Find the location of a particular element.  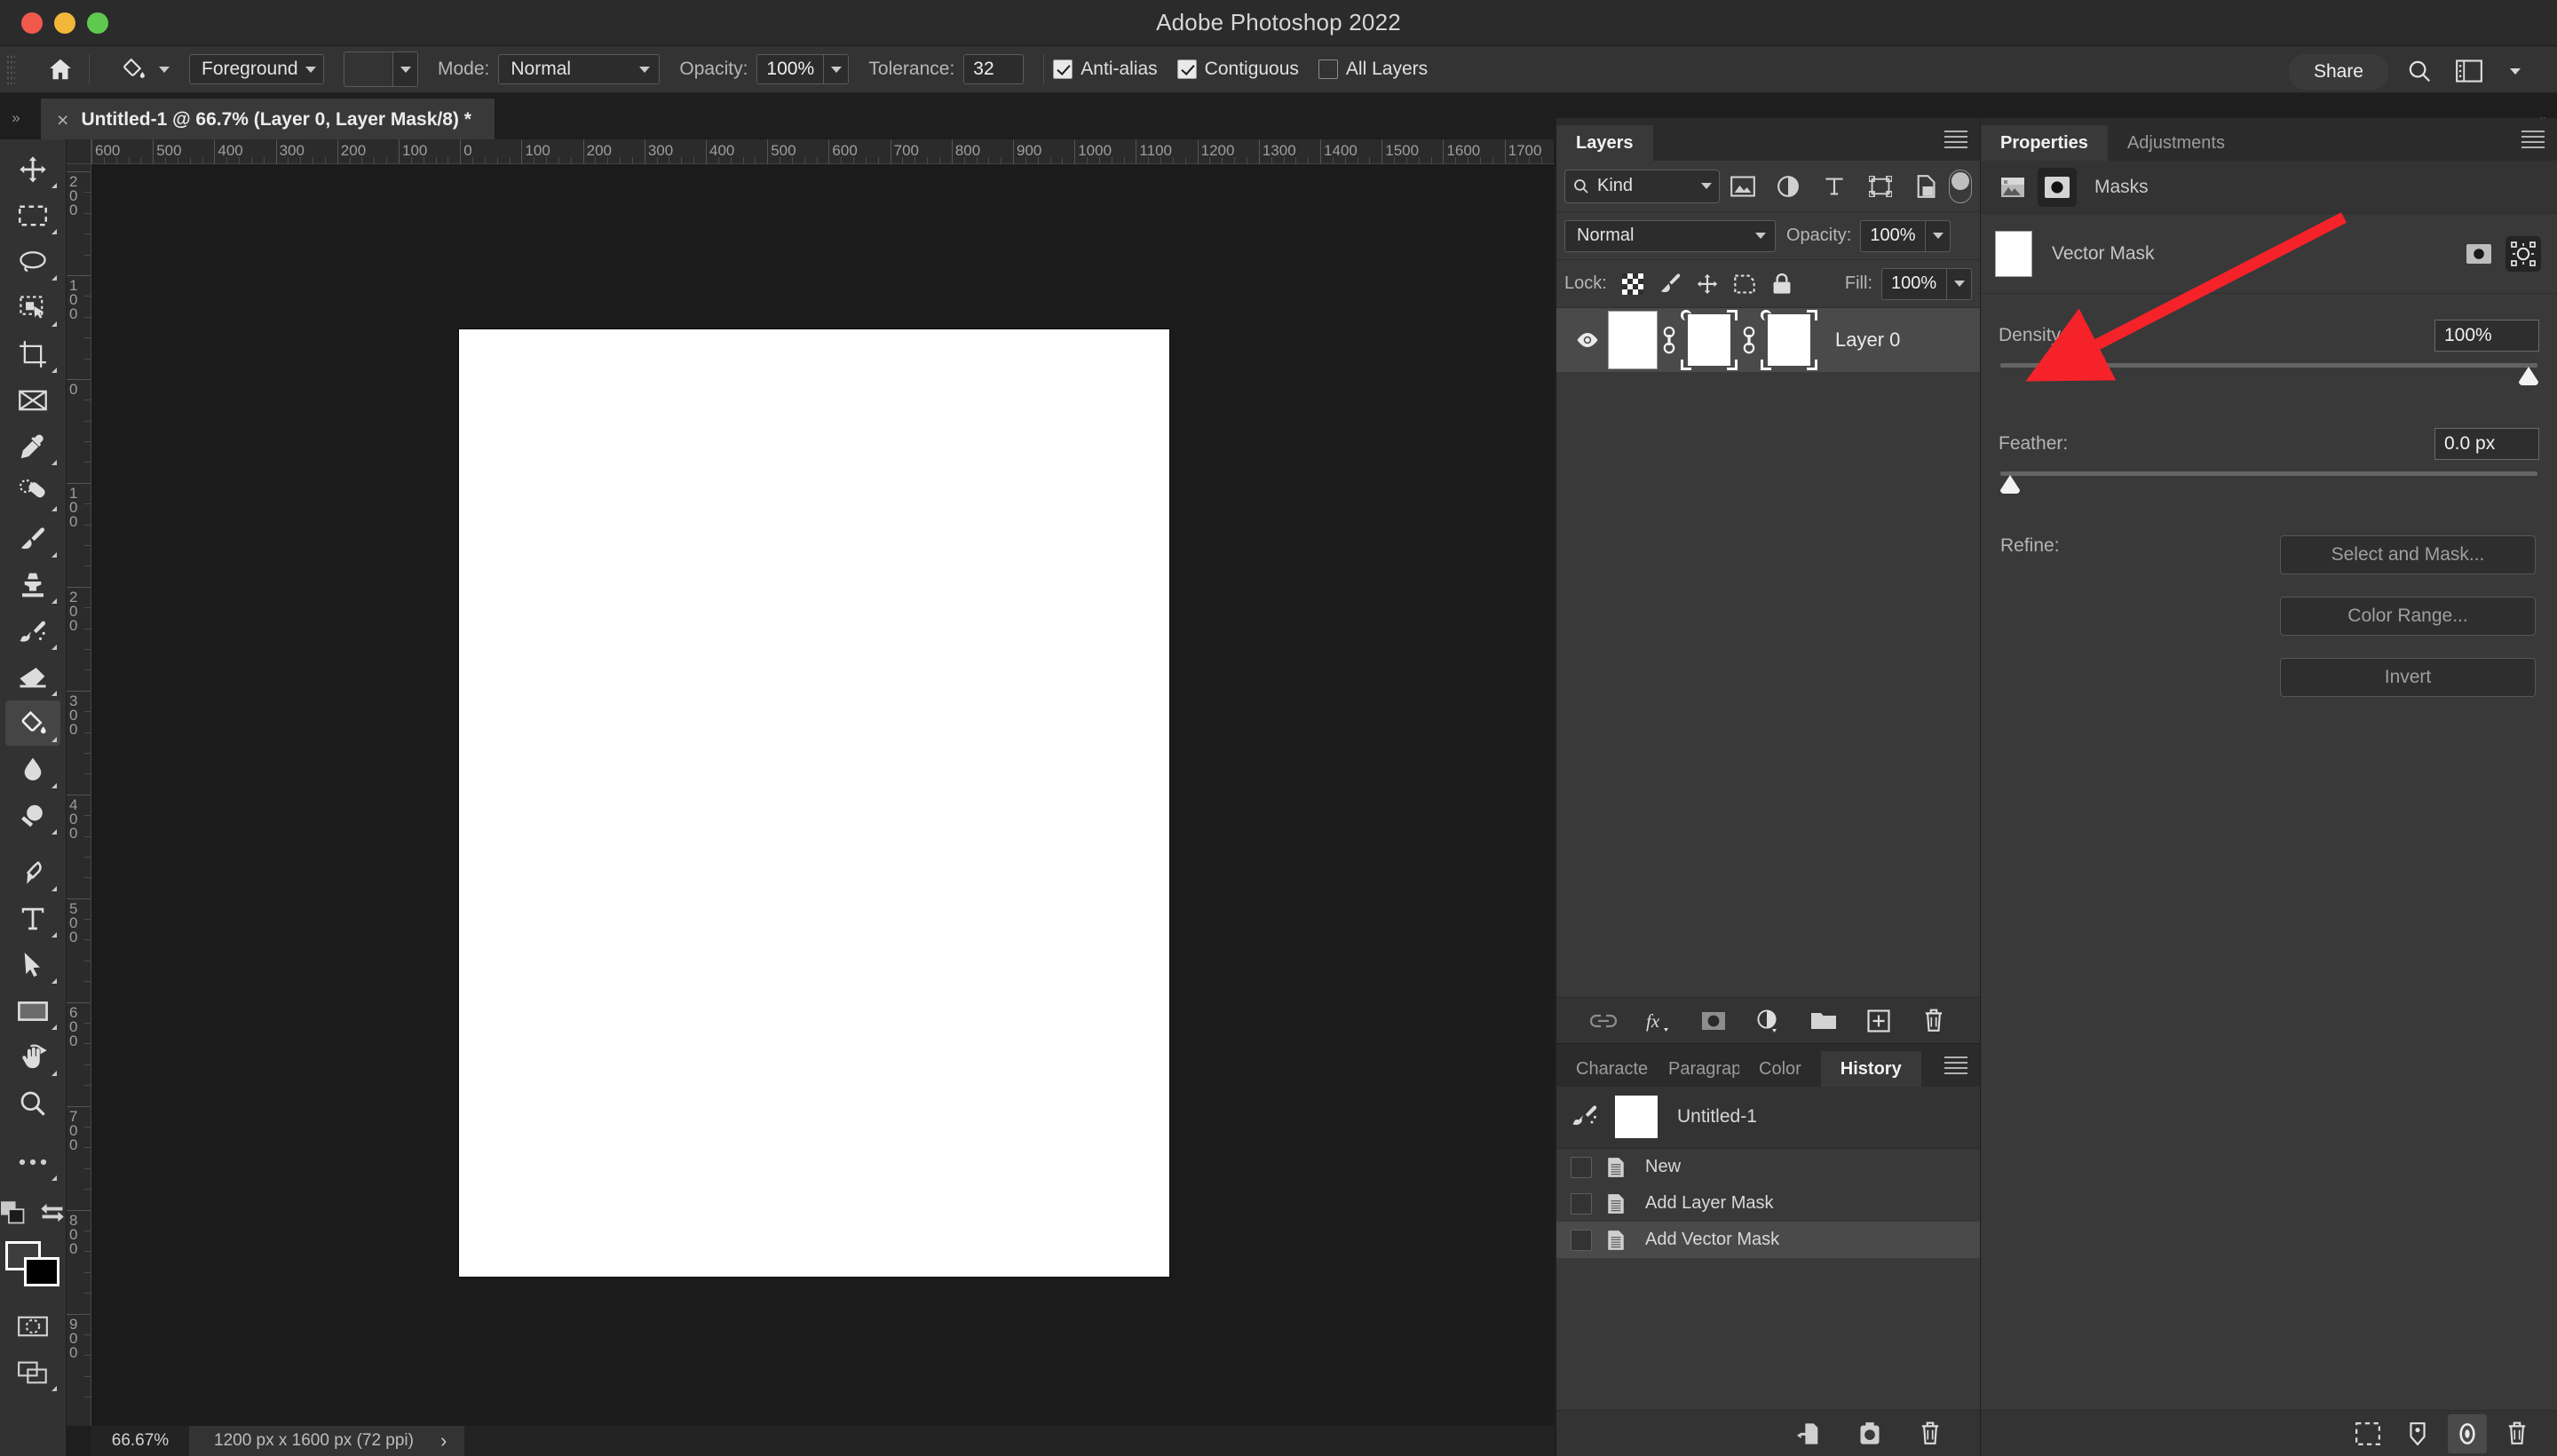

background-color-swatch is located at coordinates (41, 1271).